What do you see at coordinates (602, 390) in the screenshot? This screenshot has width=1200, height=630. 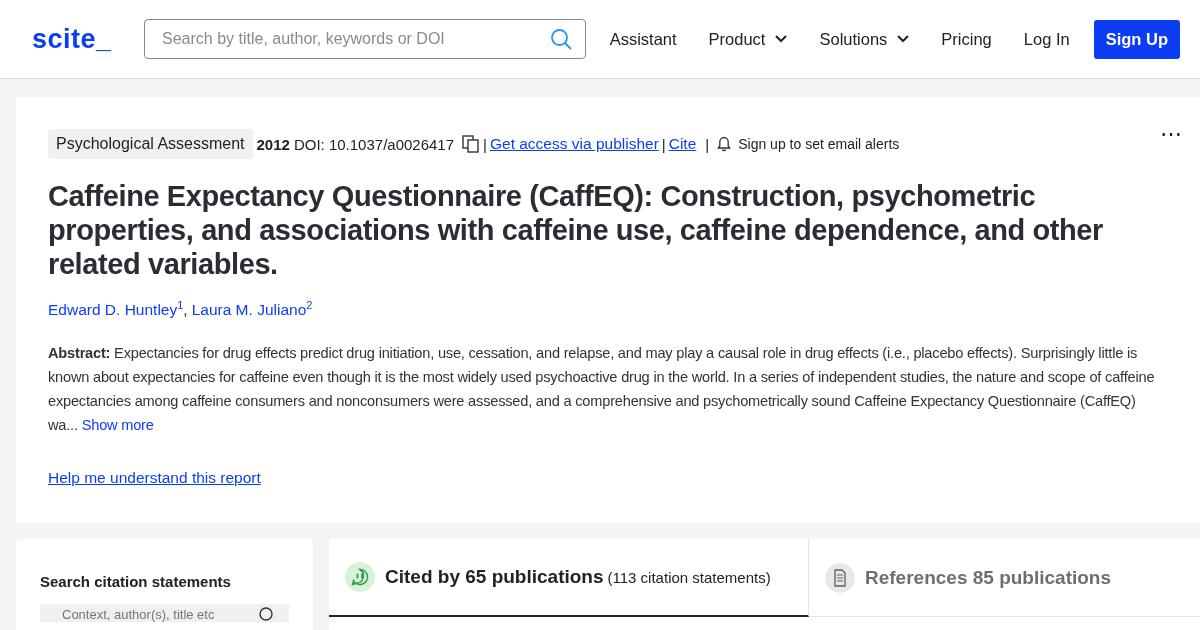 I see `abstract-text: Abstract: Expectancies for drug effects predict drug initiation, use, cessation, and relapse, and may play a causal role in drug effects (i.e., placebo effects). Surprisingly little is known about expectancies for caffeine even though it is the most widely used psychoactive drug in the world. In a series of independent studies, the nature and scope of caffeine expectancies among caffeine consumers and nonconsumers were assessed, and a comprehensive and psychometrically sound Caffeine Expectancy Questionnaire (CaffEQ) wa... Show more` at bounding box center [602, 390].